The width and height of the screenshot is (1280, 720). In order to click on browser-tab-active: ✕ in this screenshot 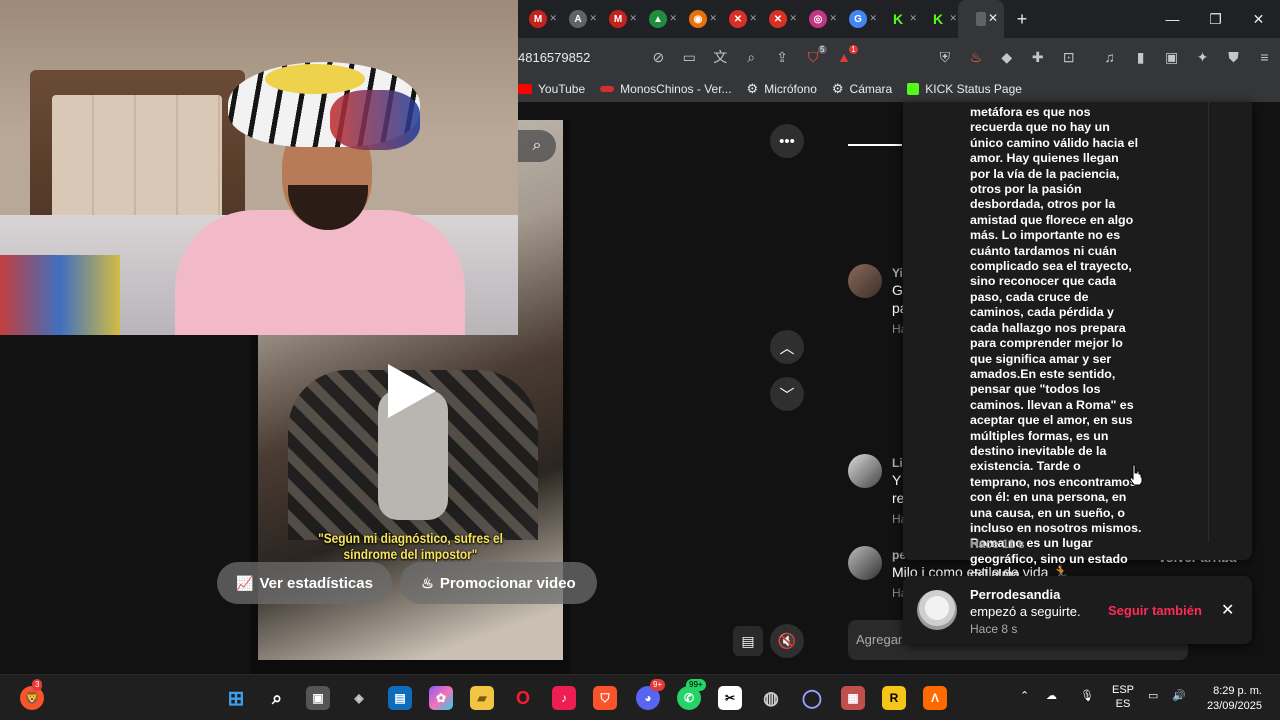, I will do `click(981, 19)`.